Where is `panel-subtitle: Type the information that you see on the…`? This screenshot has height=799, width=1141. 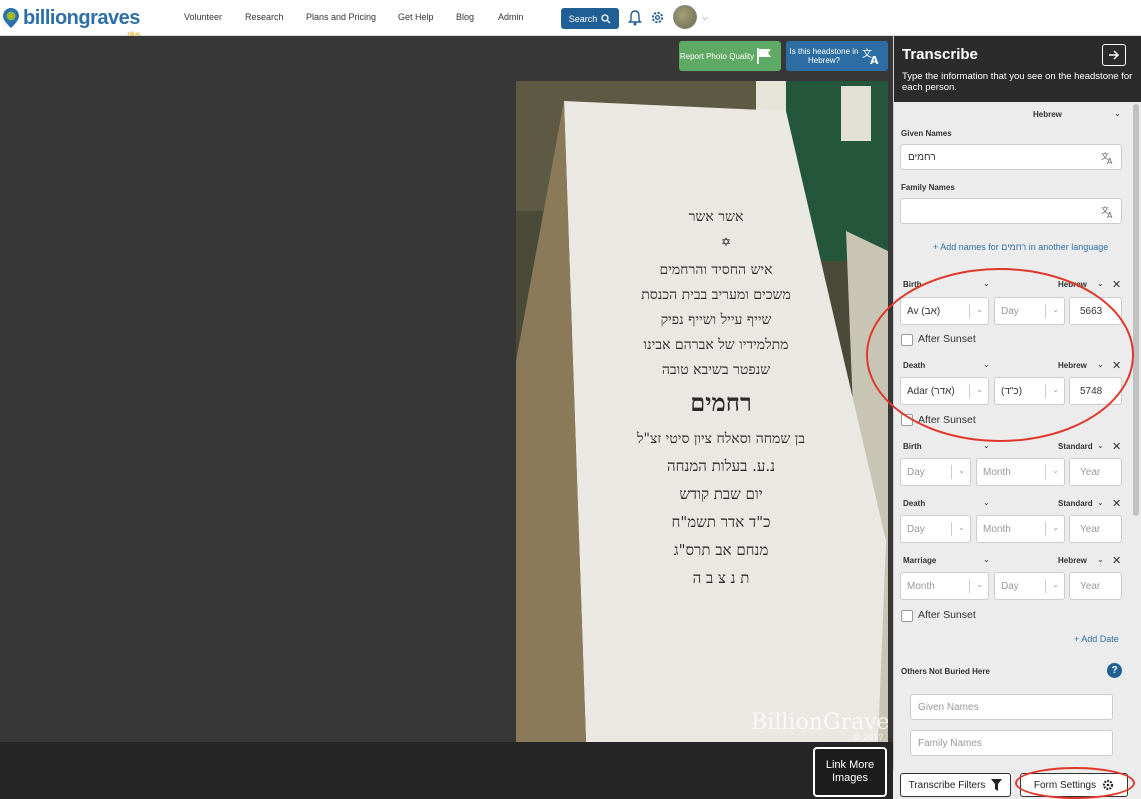 panel-subtitle: Type the information that you see on the… is located at coordinates (1017, 82).